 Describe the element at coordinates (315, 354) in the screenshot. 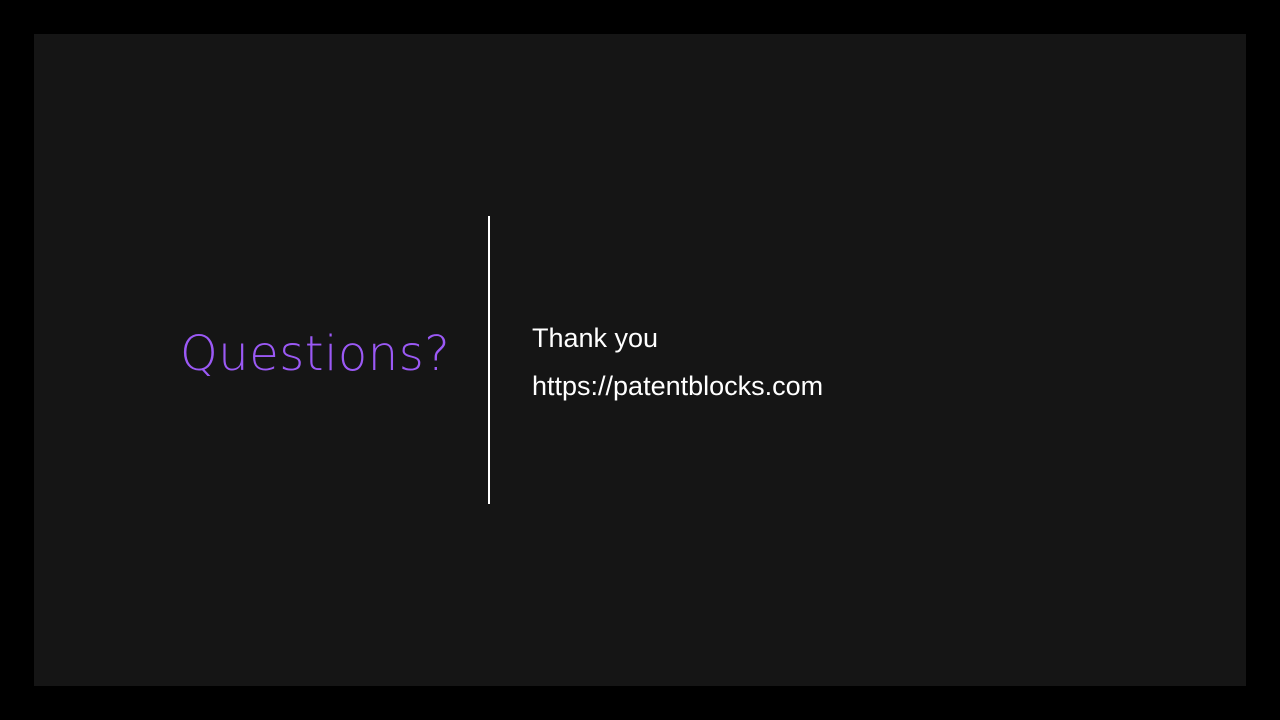

I see `slide-heading: Questions?` at that location.